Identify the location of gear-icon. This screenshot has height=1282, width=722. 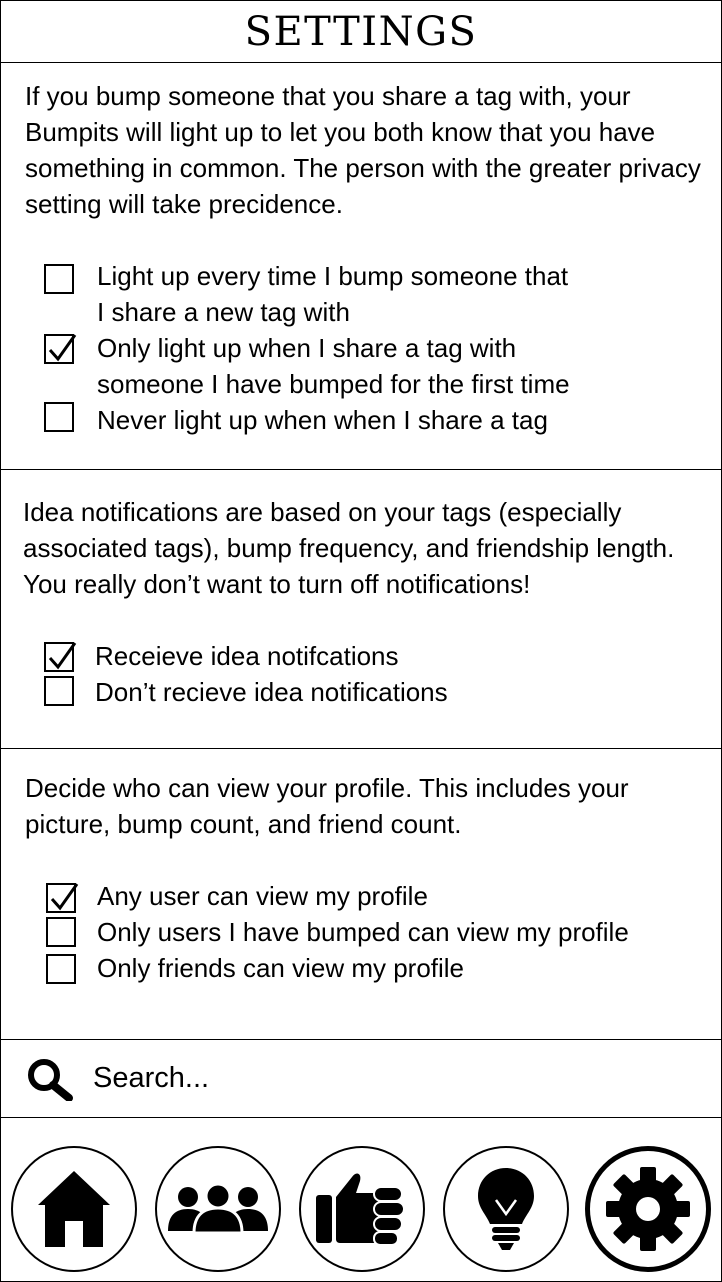
(648, 1209).